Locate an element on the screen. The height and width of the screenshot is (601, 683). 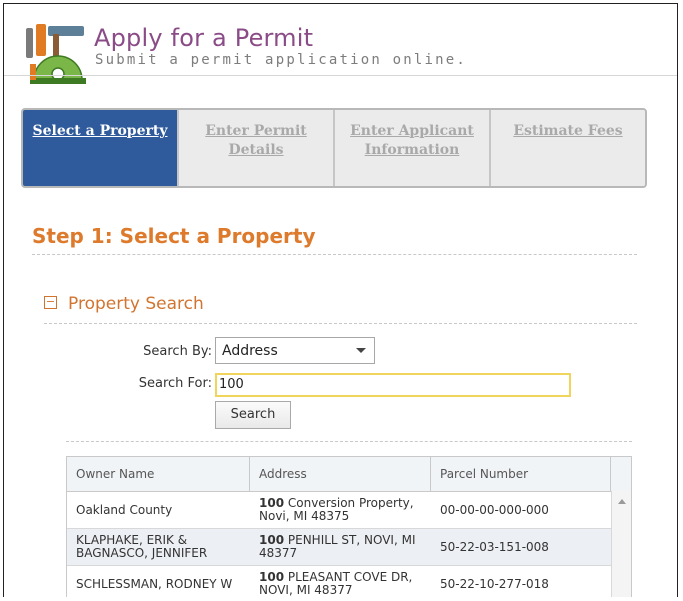
collapse-toggle-icon: − is located at coordinates (50, 302).